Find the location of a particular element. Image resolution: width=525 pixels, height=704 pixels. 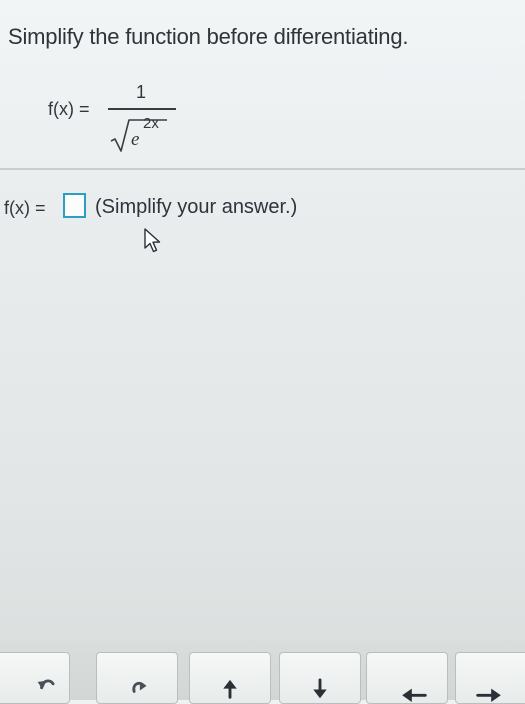

answer-lhs: f(x) = is located at coordinates (25, 208).